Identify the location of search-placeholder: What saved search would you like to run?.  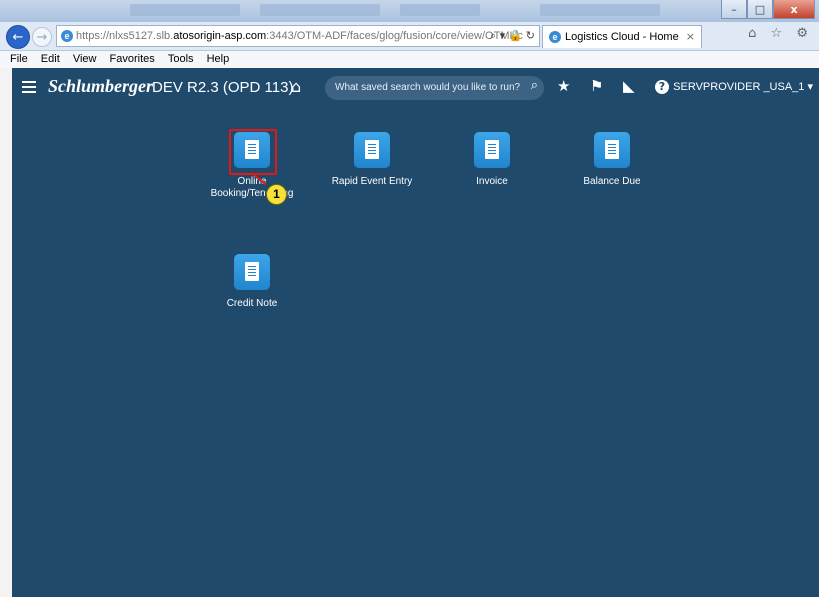
(428, 87).